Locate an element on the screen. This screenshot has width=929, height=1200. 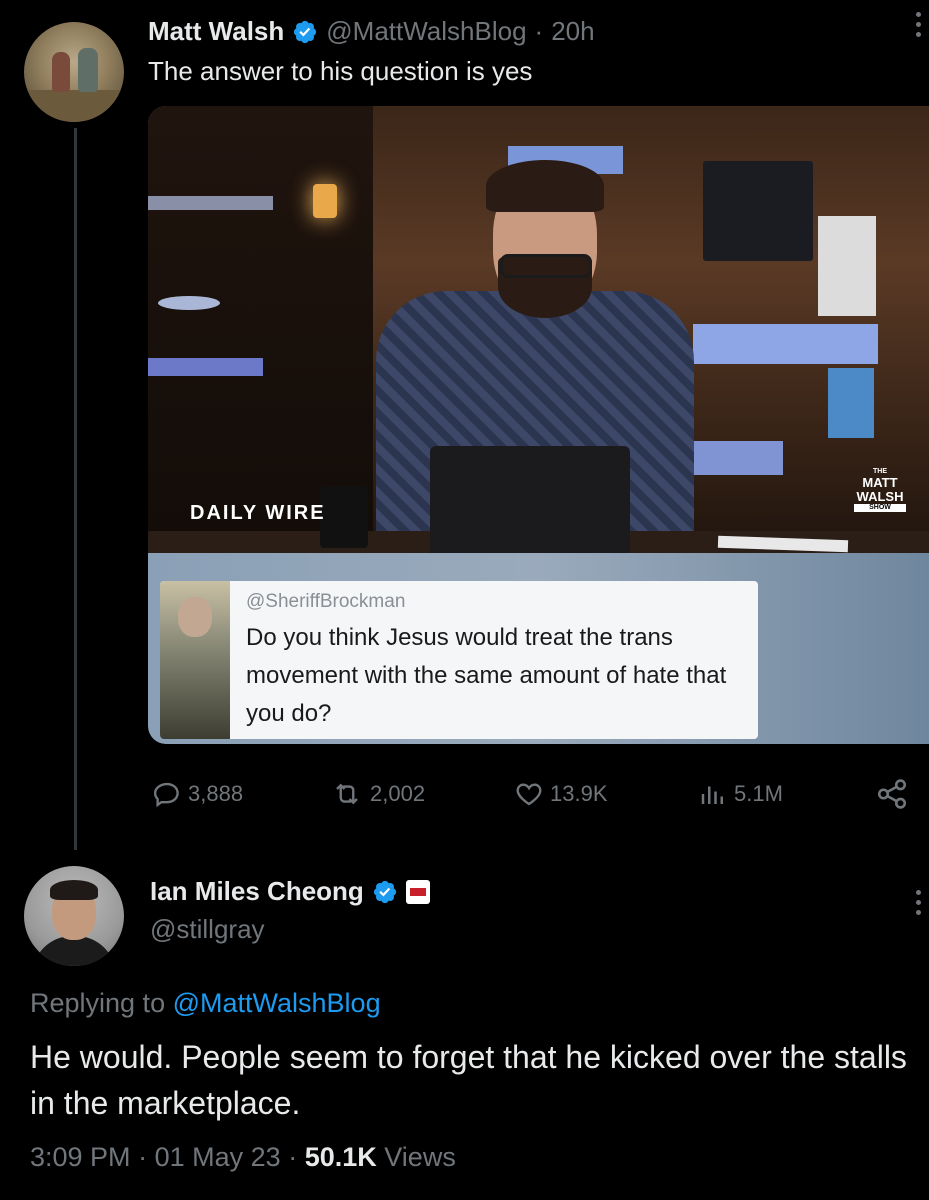
news-affiliate-badge-icon is located at coordinates (417, 891).